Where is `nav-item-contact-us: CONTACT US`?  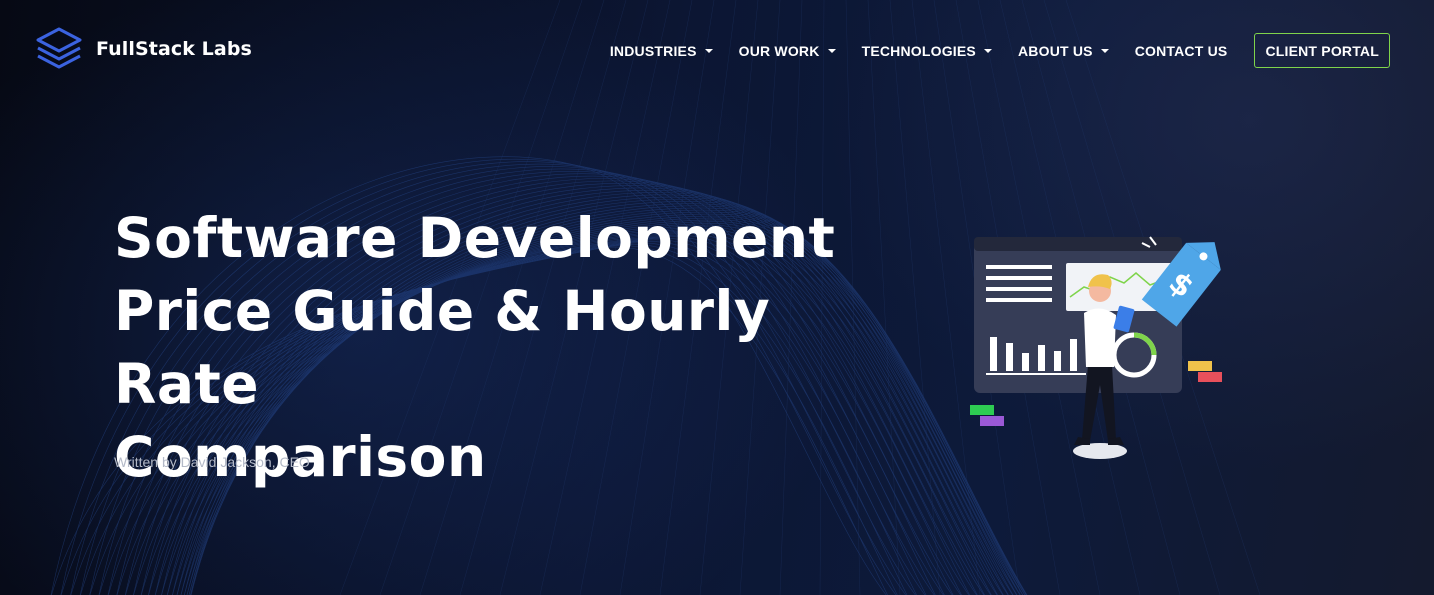 nav-item-contact-us: CONTACT US is located at coordinates (1181, 51).